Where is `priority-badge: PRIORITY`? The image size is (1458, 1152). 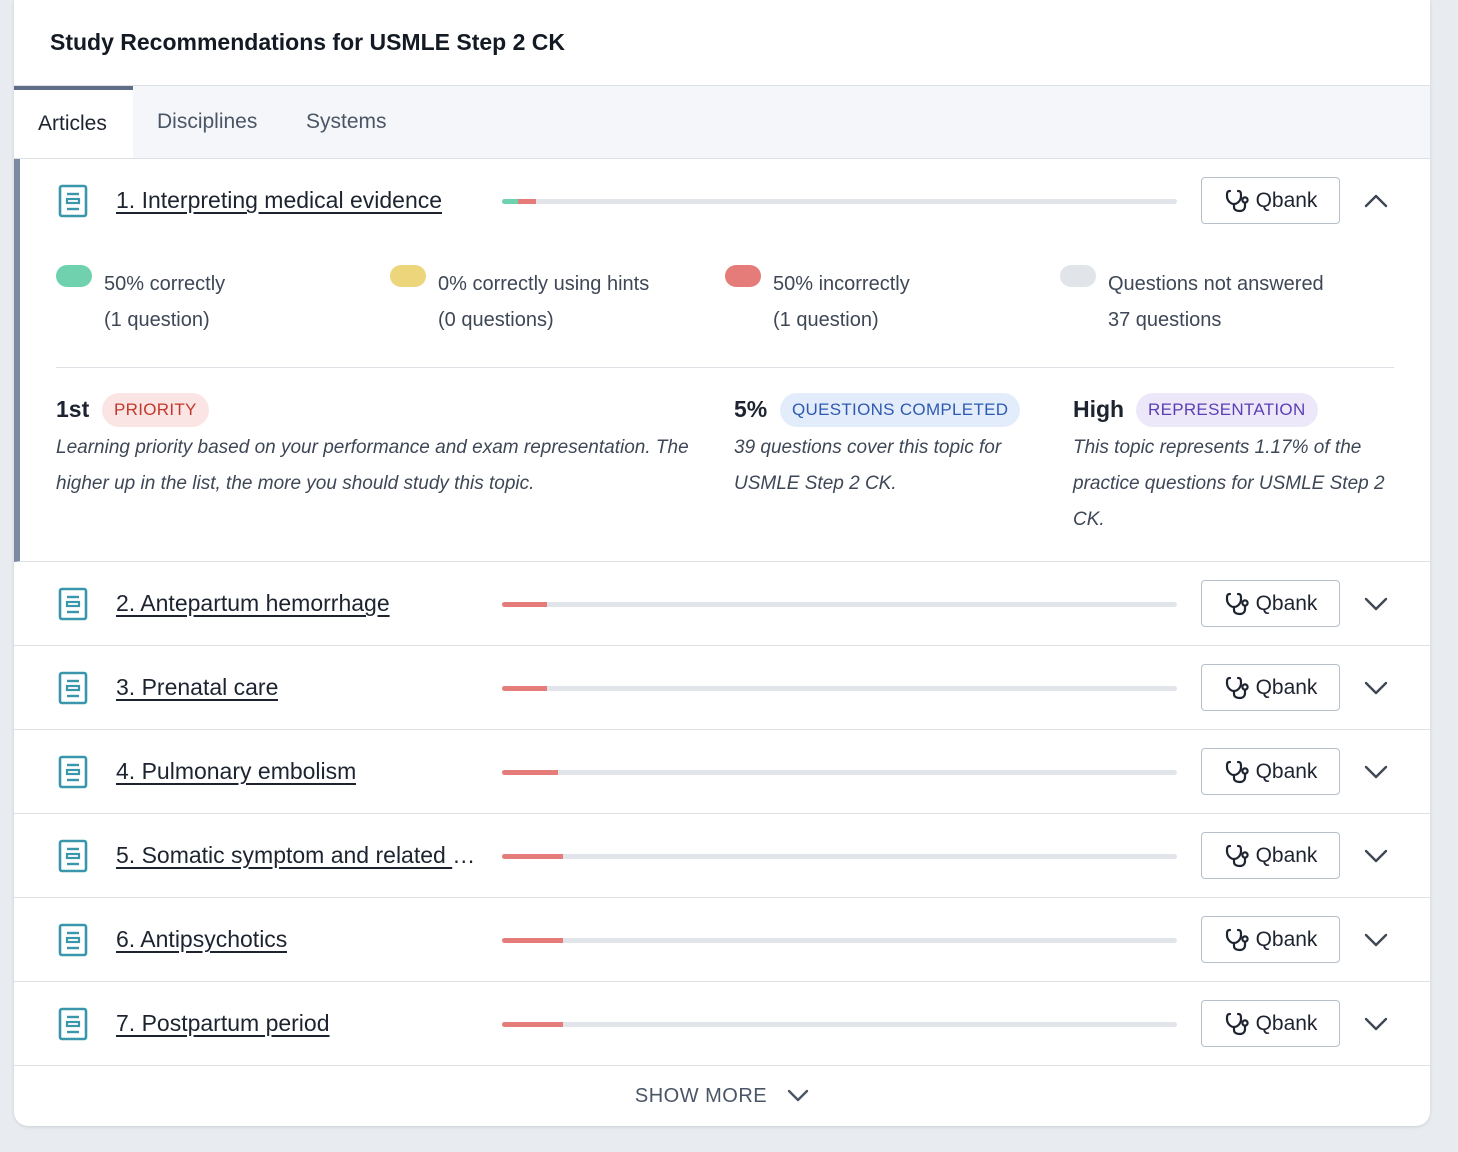
priority-badge: PRIORITY is located at coordinates (155, 410).